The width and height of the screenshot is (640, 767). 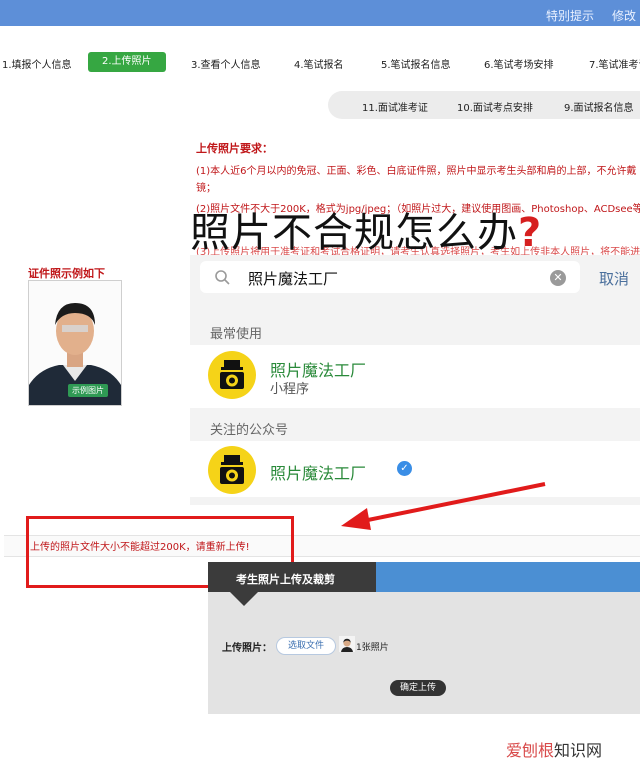 What do you see at coordinates (285, 579) in the screenshot?
I see `upload-header-title: 考生照片上传及裁剪` at bounding box center [285, 579].